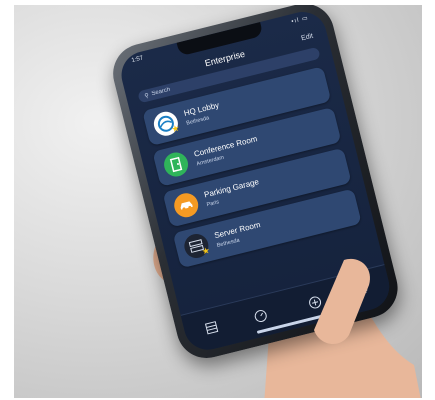 The image size is (435, 400). I want to click on thumb, so click(342, 301).